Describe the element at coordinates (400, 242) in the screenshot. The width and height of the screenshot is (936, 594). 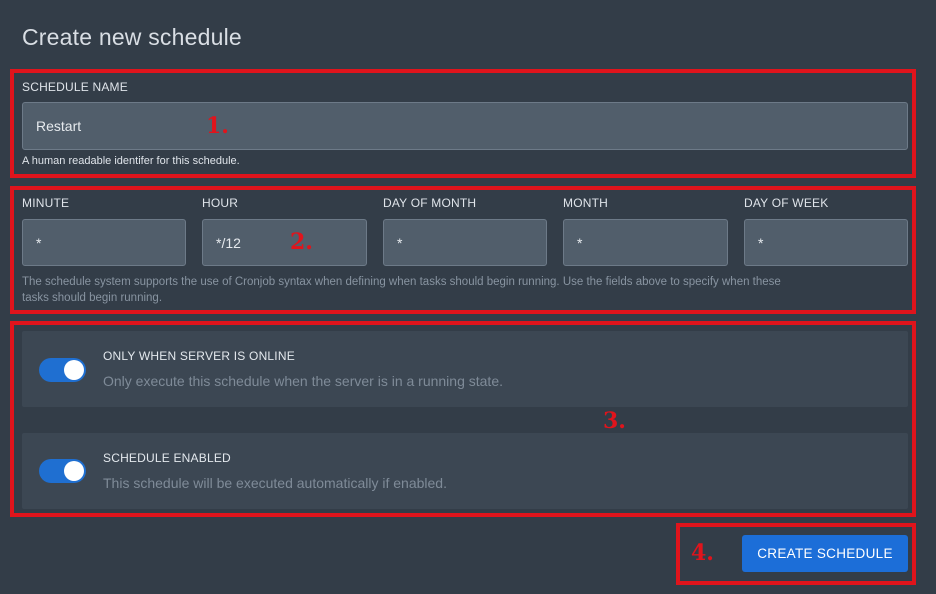
I see `day-of-month-value: *` at that location.